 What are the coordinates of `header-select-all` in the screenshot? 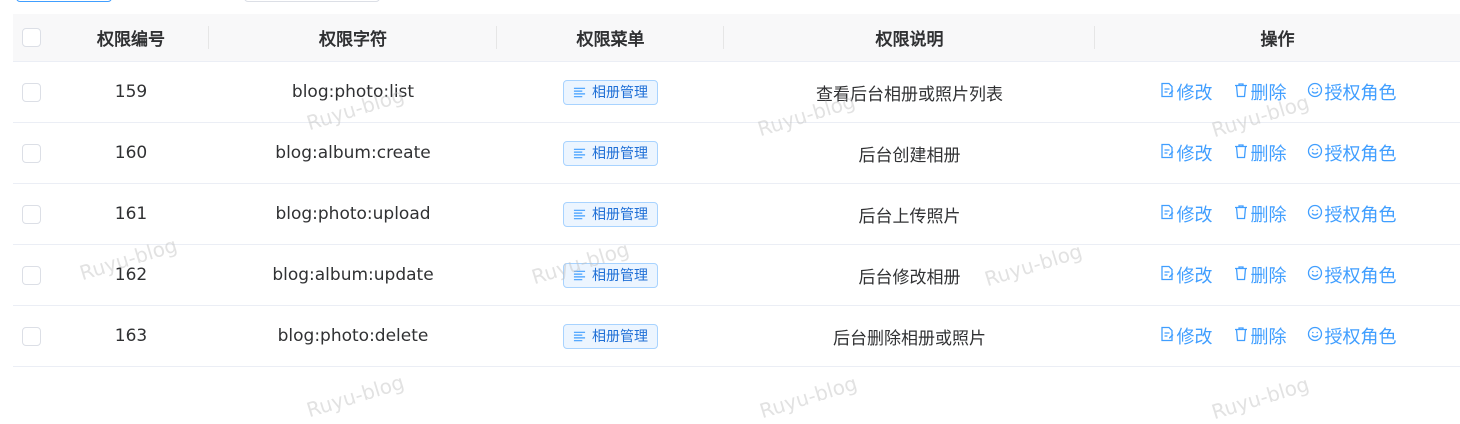 It's located at (33, 37).